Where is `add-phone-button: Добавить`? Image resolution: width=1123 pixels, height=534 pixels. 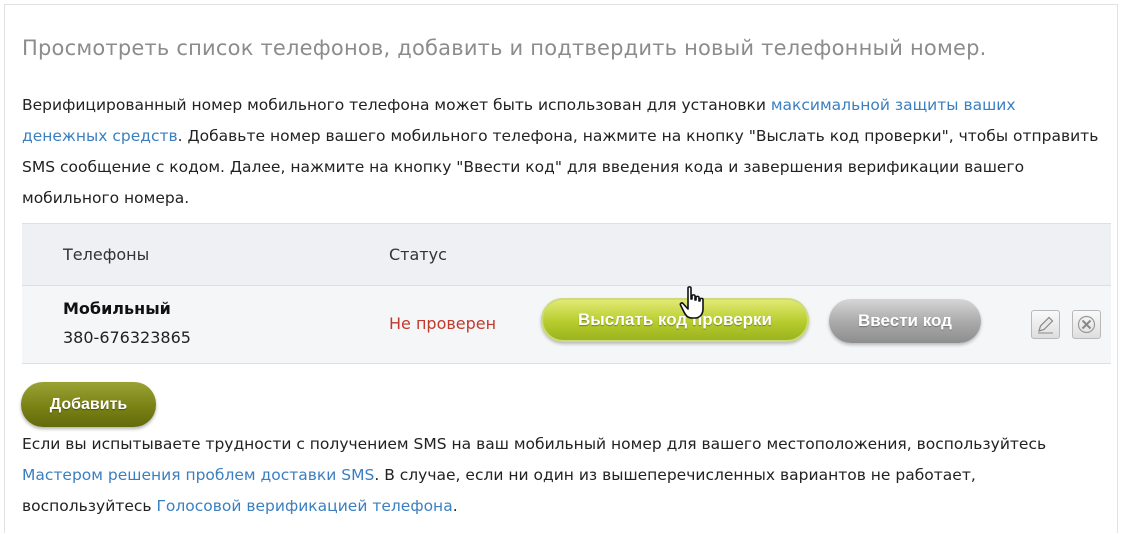 add-phone-button: Добавить is located at coordinates (88, 404).